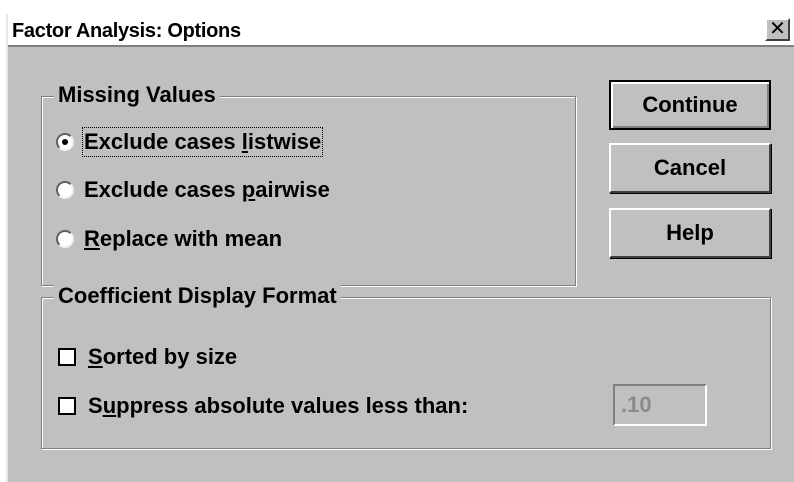 Image resolution: width=794 pixels, height=482 pixels. What do you see at coordinates (126, 31) in the screenshot?
I see `window-title: Factor Analysis: Options` at bounding box center [126, 31].